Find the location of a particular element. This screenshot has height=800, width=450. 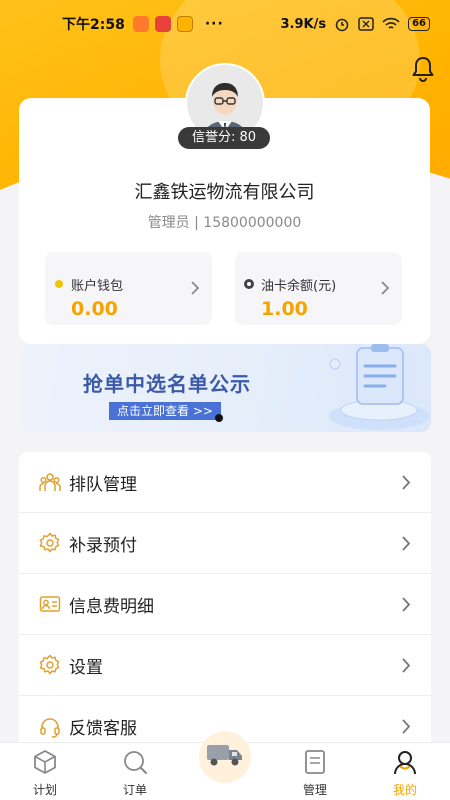

tab-orders: 订单 is located at coordinates (135, 771).